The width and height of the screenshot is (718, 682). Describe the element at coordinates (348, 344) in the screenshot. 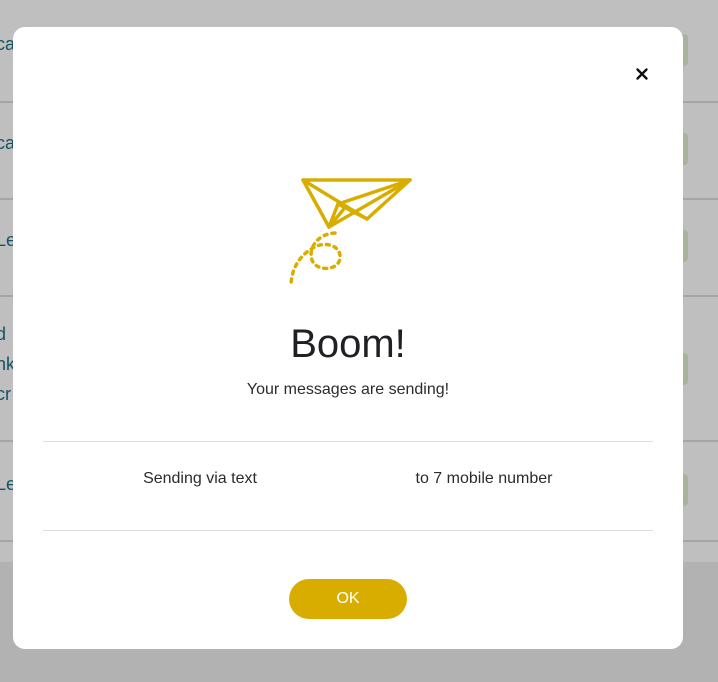

I see `modal-title: Boom!` at that location.